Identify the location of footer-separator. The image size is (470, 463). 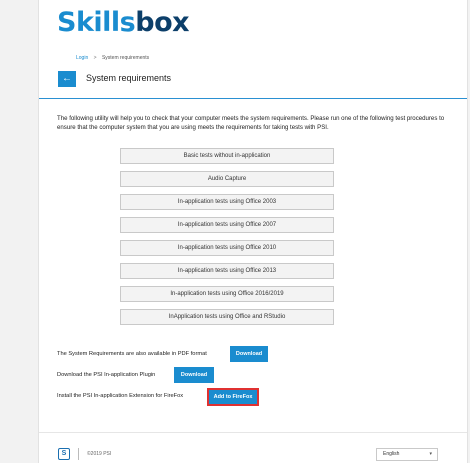
(78, 454).